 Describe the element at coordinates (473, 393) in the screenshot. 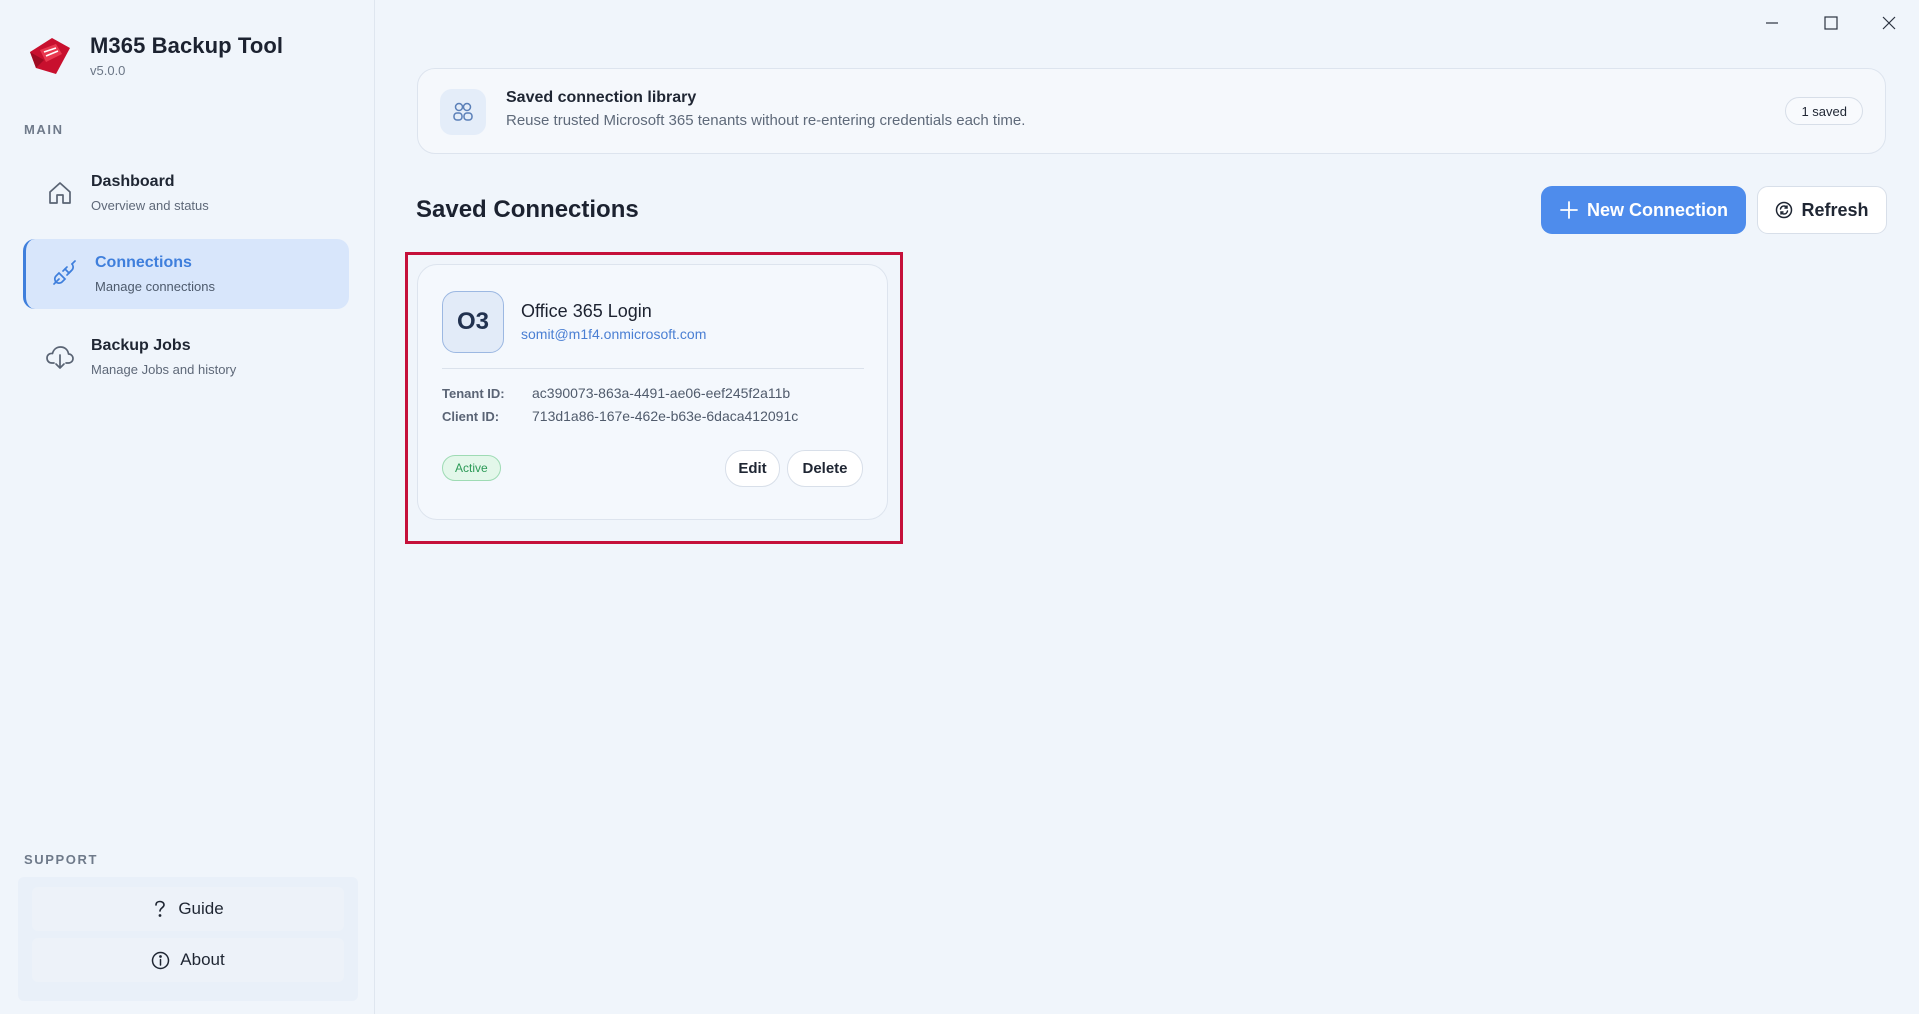

I see `tenant-id-label: Tenant ID:` at that location.